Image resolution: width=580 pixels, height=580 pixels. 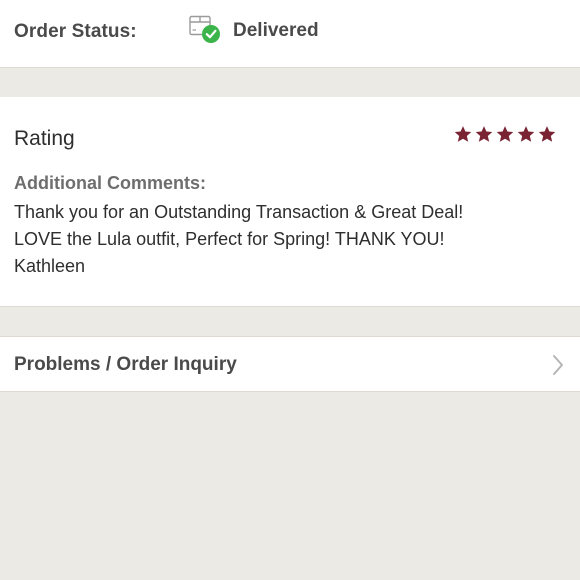 I want to click on order-status-section: Order Status: Delivered, so click(x=290, y=34).